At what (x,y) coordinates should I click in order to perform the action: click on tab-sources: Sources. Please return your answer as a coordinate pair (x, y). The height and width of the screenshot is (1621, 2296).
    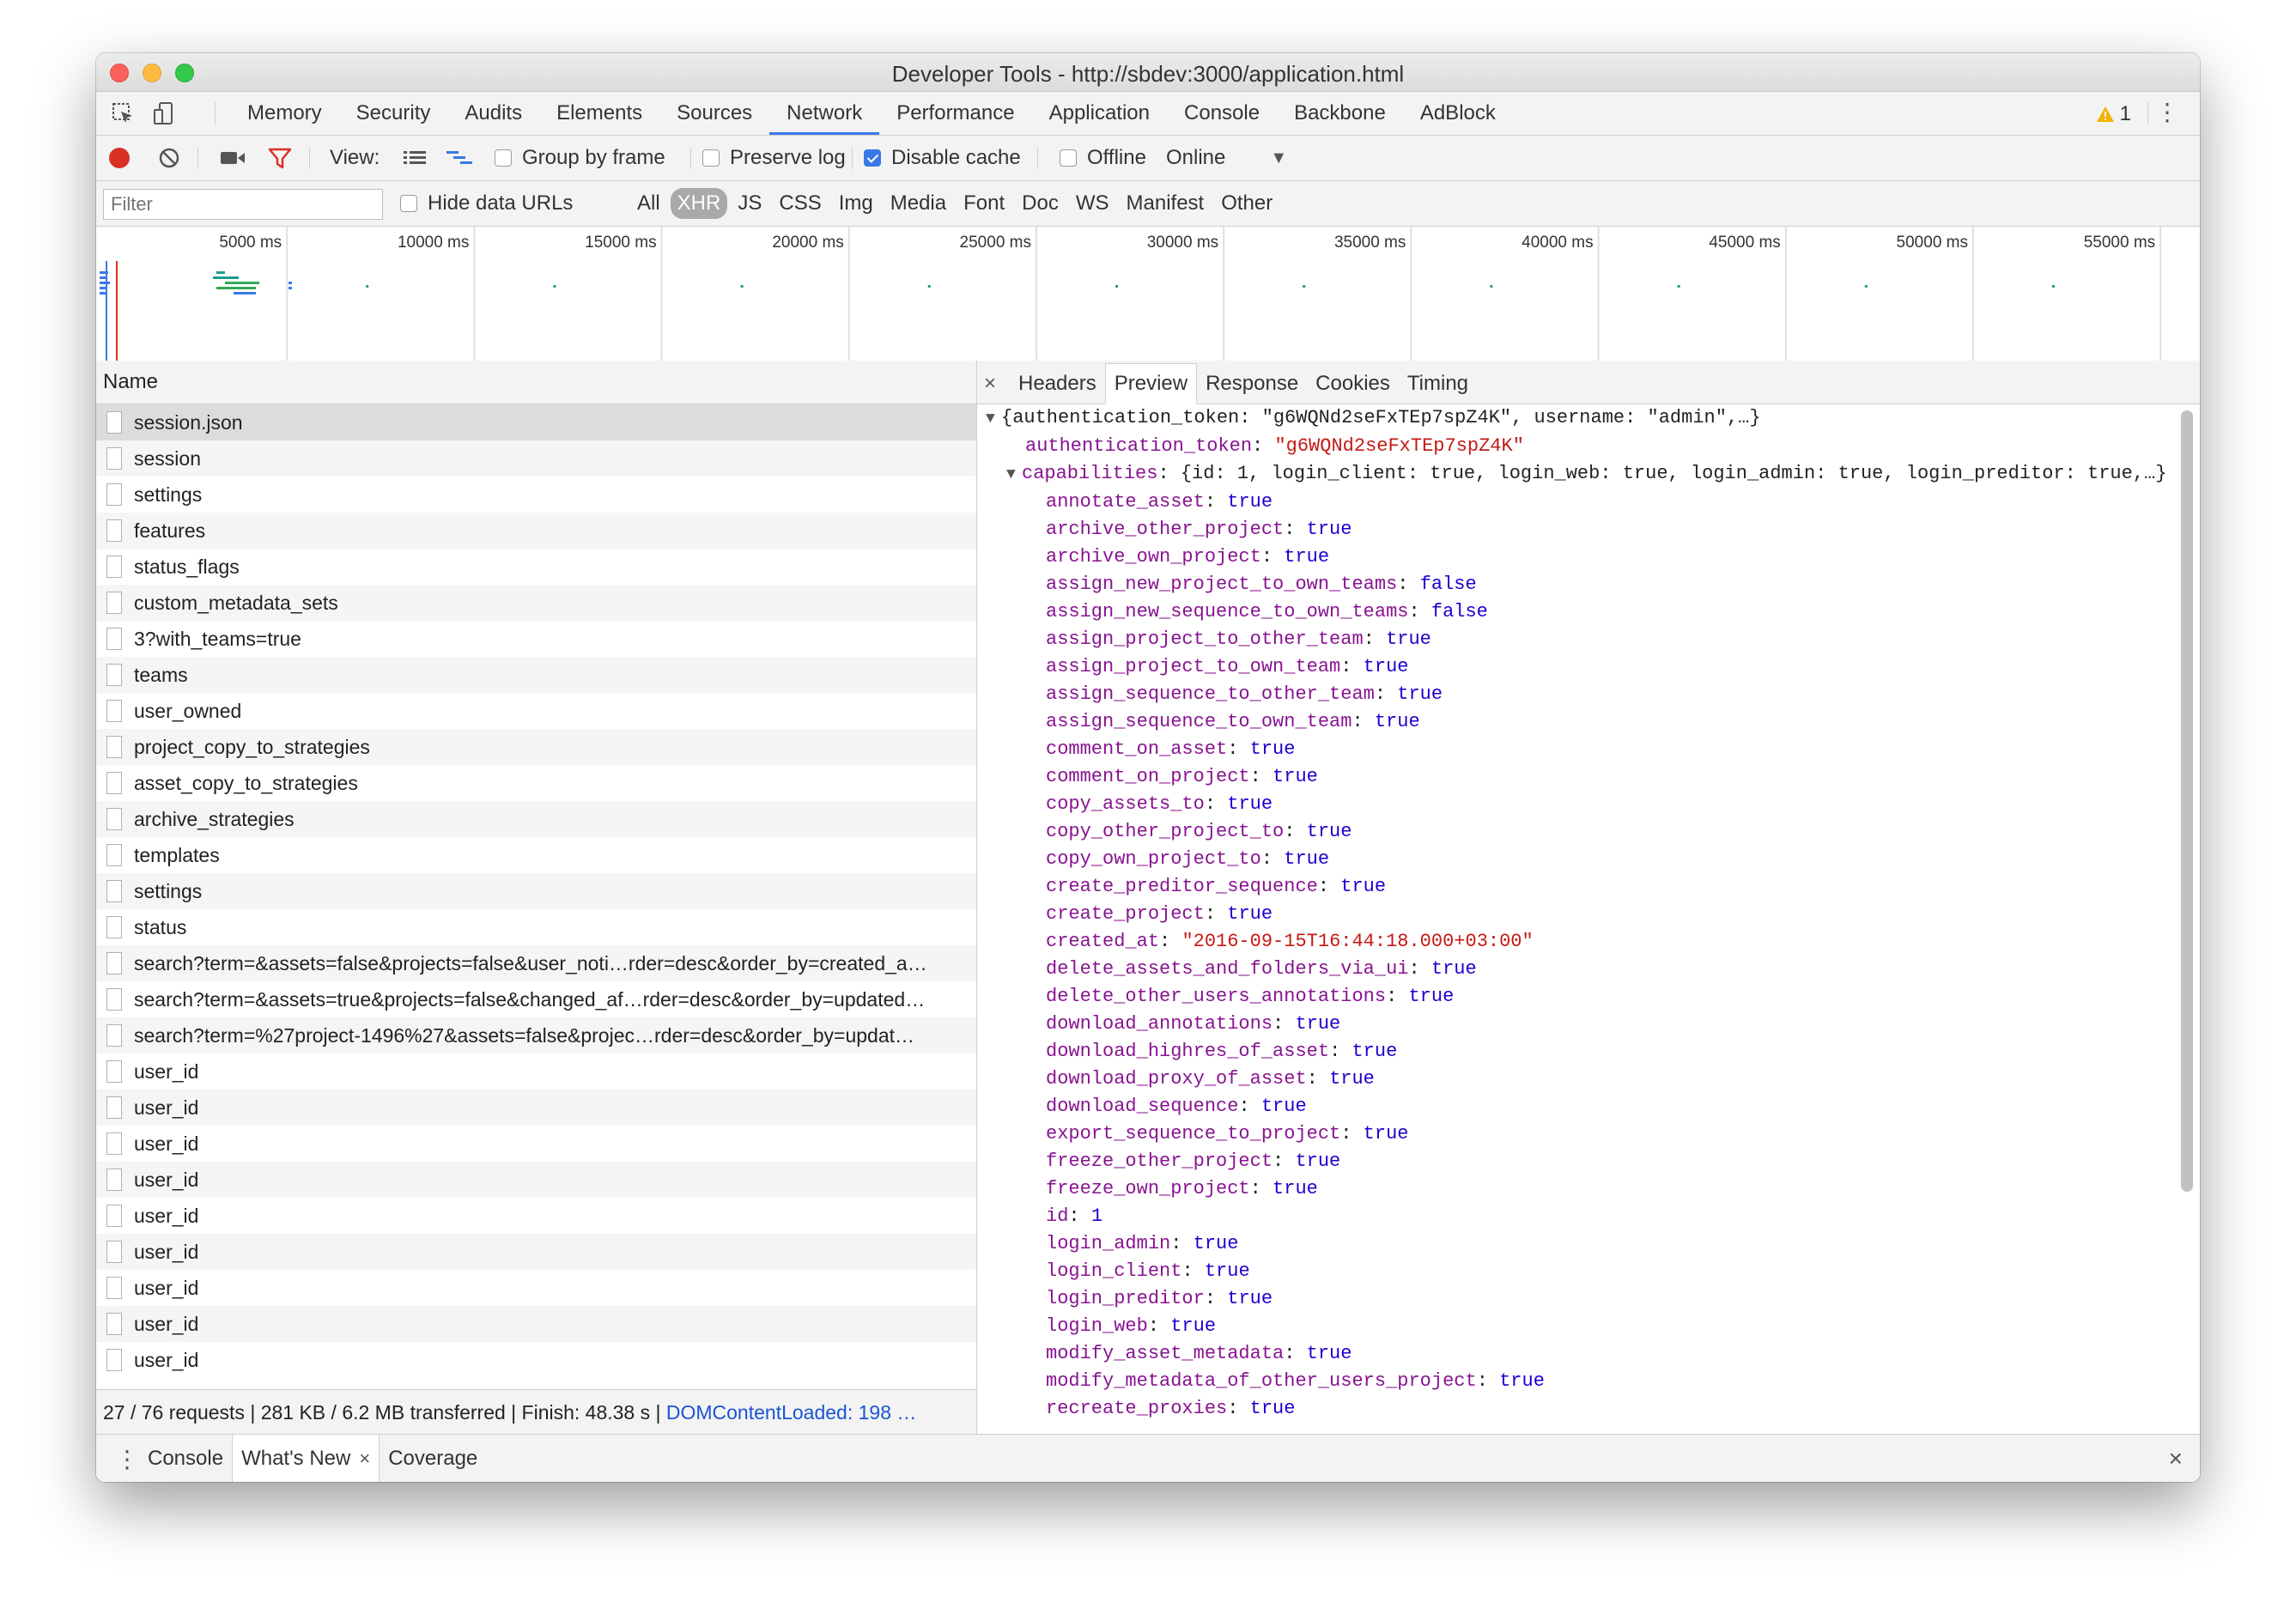
    Looking at the image, I should click on (714, 113).